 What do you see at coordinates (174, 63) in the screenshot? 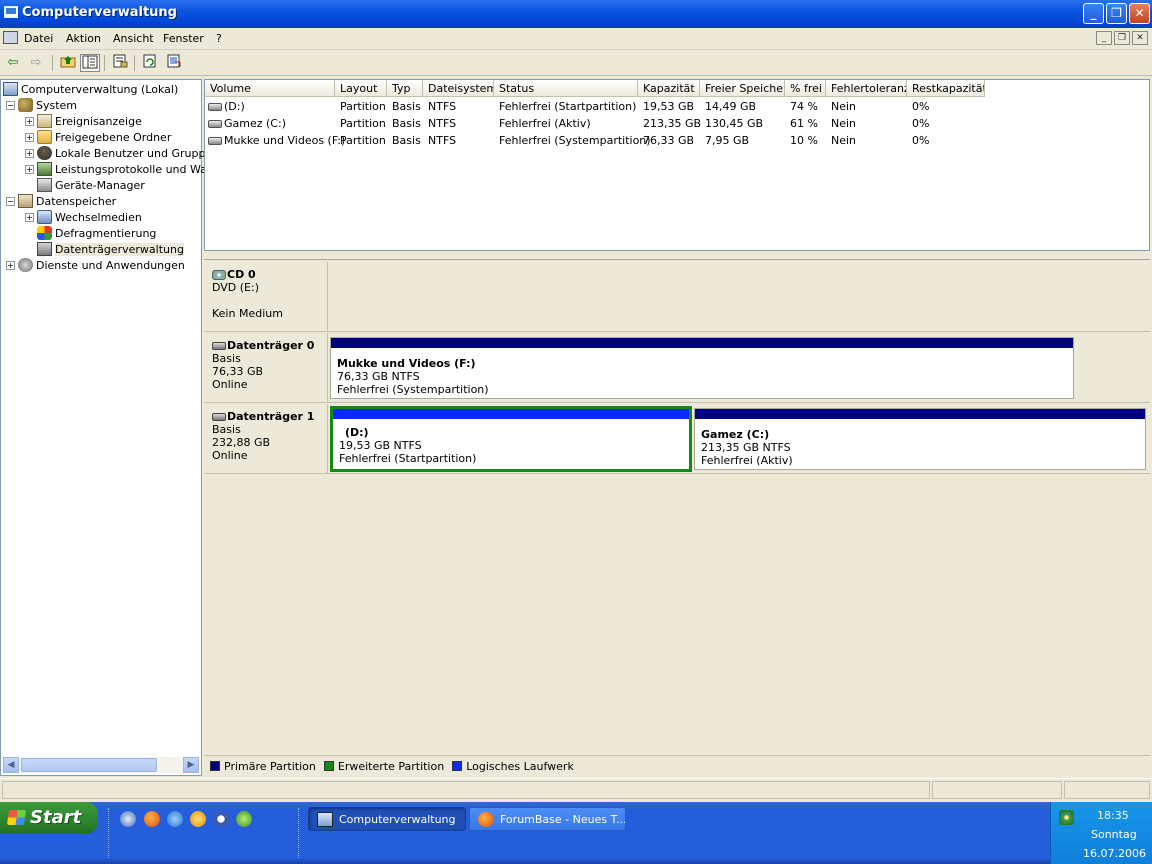
I see `export-list-icon` at bounding box center [174, 63].